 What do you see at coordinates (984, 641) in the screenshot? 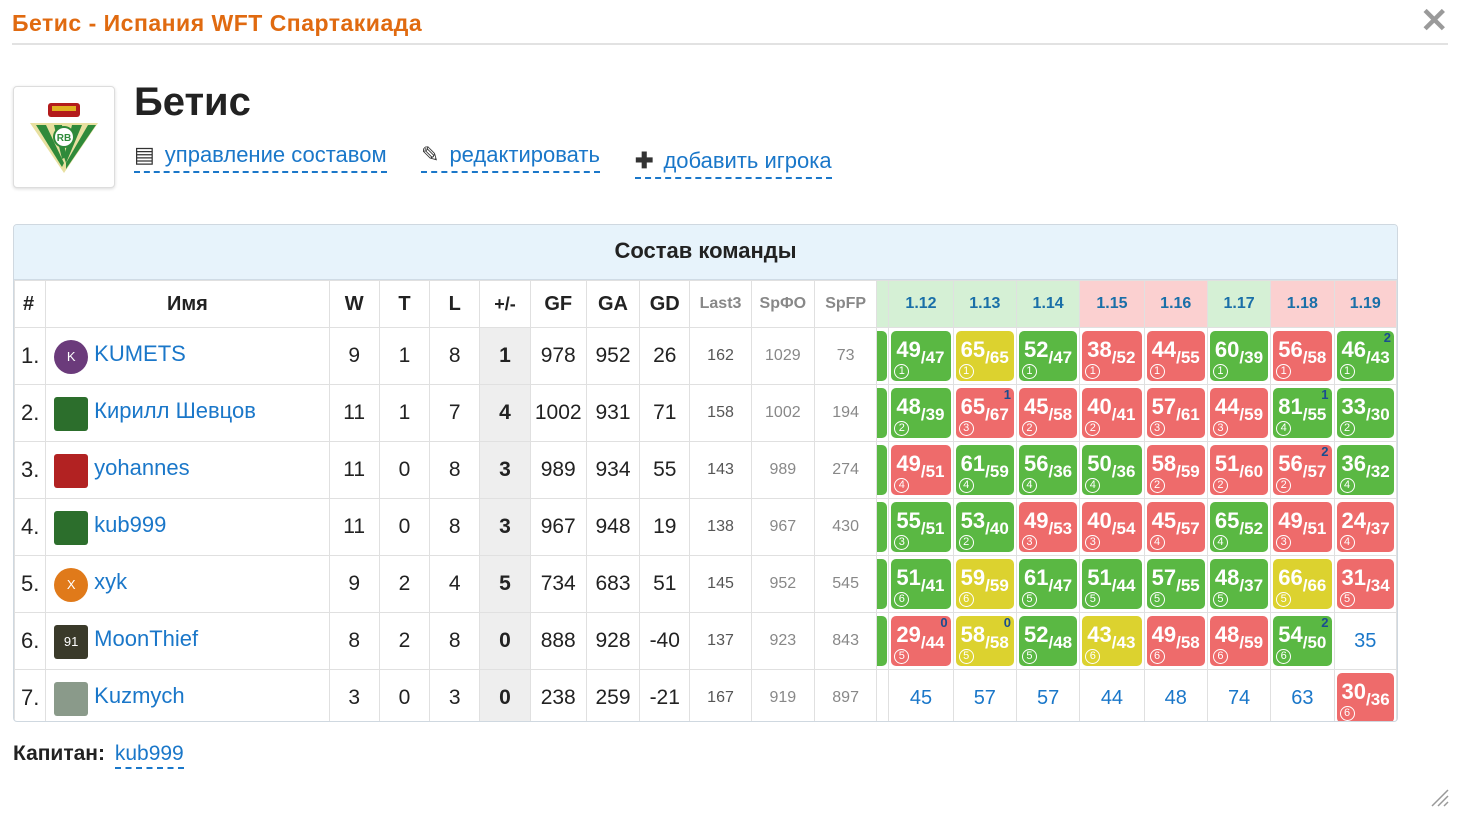
I see `game-cell: 58/58 5 0` at bounding box center [984, 641].